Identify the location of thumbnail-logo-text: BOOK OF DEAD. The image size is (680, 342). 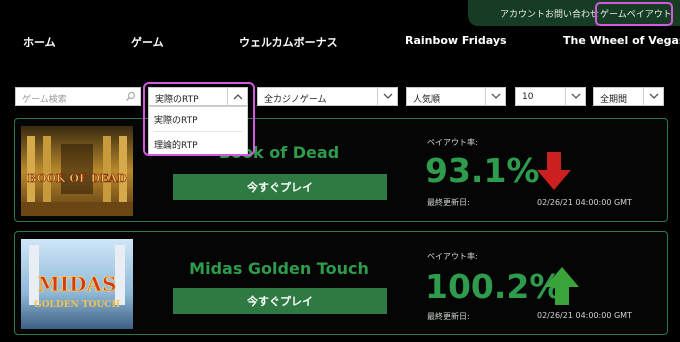
(77, 178).